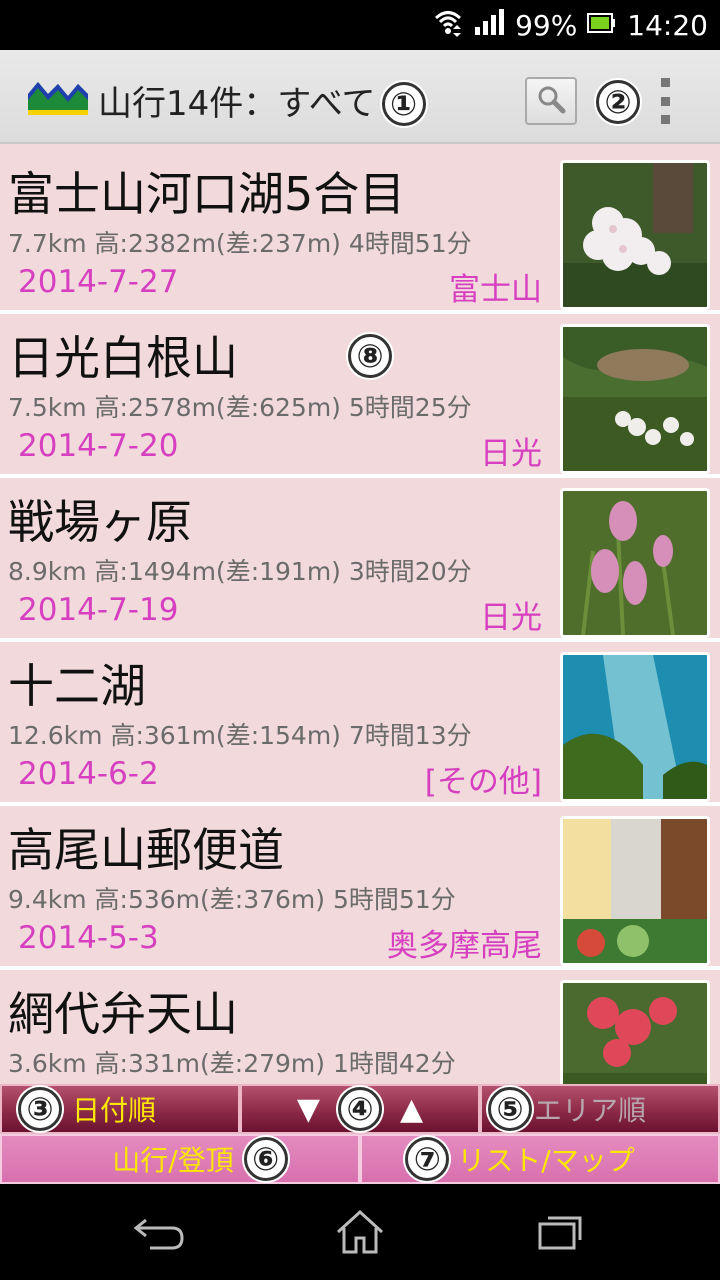  Describe the element at coordinates (207, 194) in the screenshot. I see `item-name: 富士山河口湖5合目` at that location.